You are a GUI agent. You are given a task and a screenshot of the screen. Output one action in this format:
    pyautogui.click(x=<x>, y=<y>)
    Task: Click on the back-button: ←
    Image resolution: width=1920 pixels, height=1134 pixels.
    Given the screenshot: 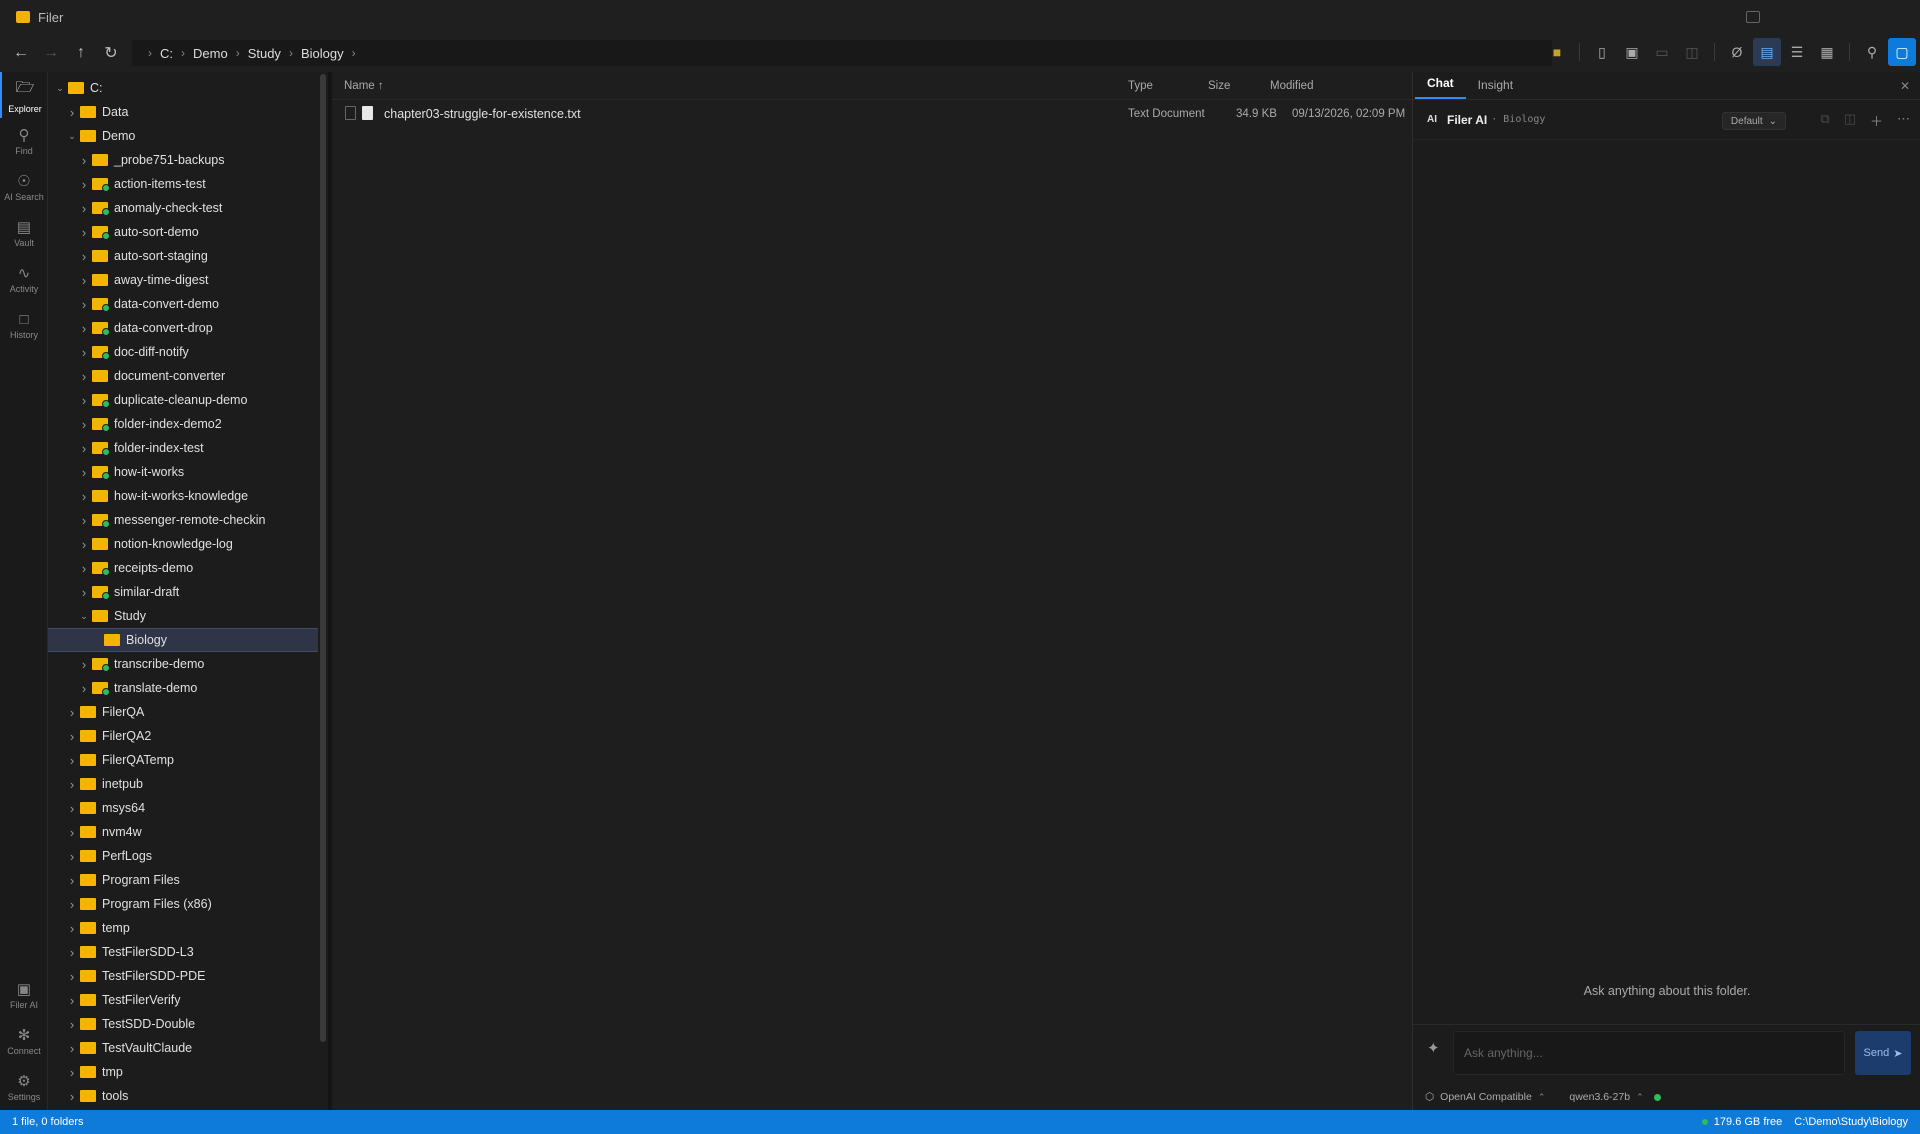 What is the action you would take?
    pyautogui.click(x=21, y=53)
    